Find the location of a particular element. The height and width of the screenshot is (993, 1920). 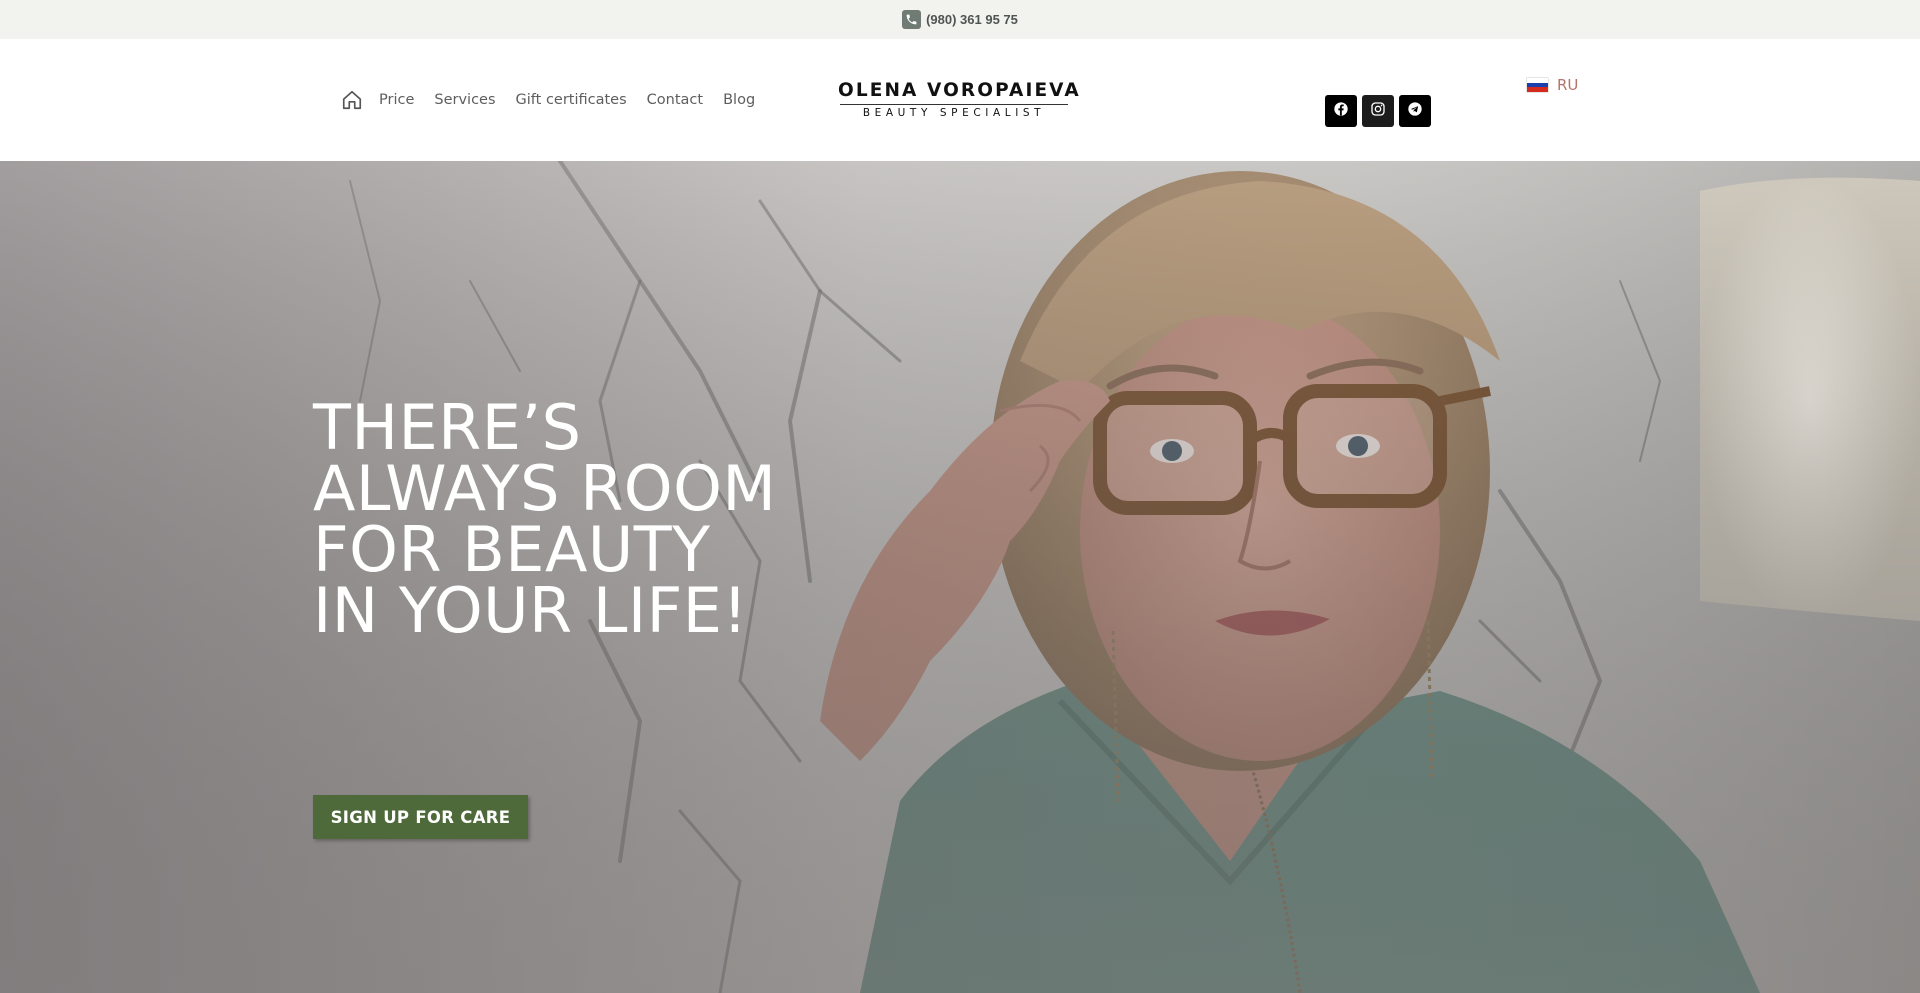

nav-blog: Blog is located at coordinates (739, 100).